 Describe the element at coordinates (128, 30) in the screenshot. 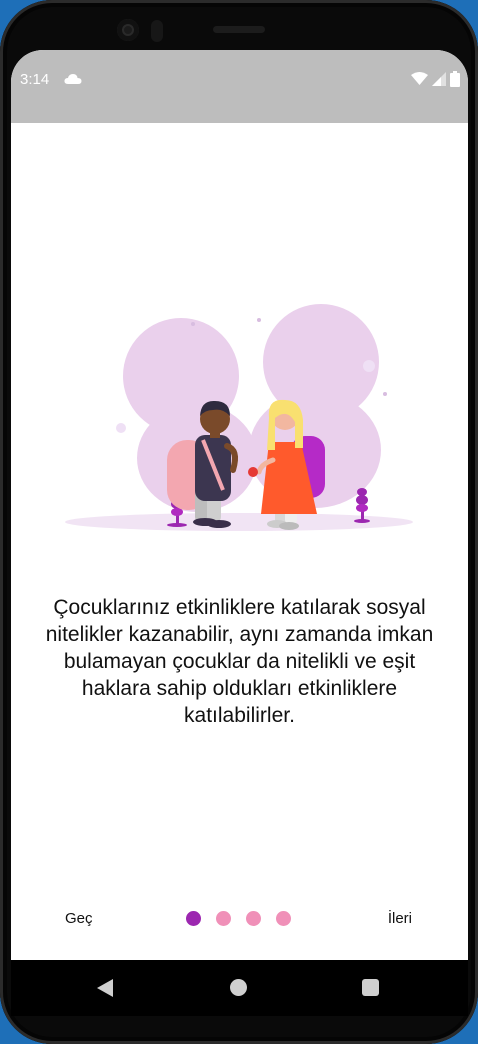

I see `front-camera` at that location.